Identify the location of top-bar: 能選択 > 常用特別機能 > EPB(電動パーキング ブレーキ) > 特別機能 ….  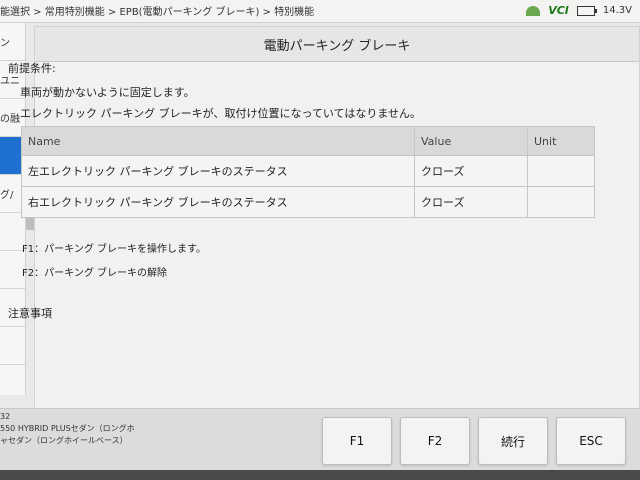
(320, 11).